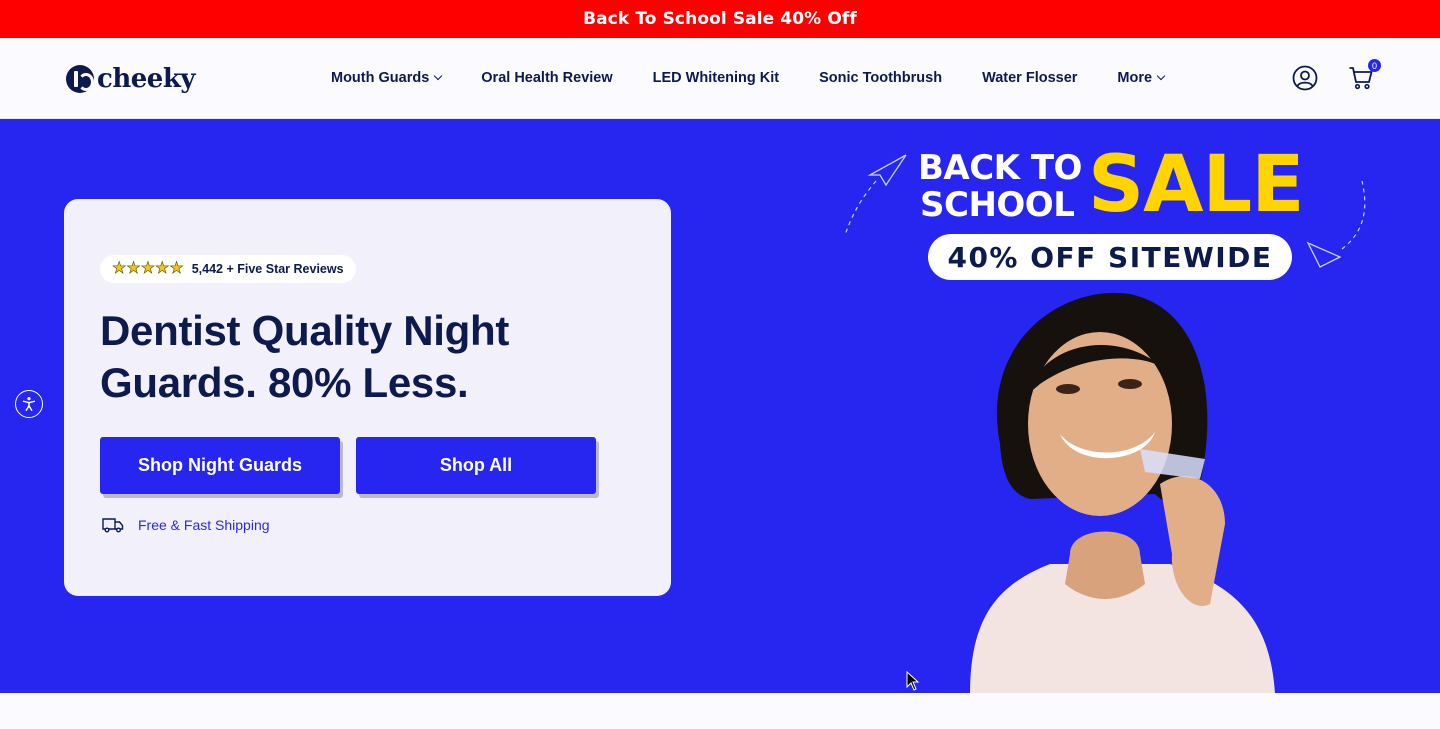 The height and width of the screenshot is (729, 1440). I want to click on nav-item-label: Sonic Toothbrush, so click(881, 78).